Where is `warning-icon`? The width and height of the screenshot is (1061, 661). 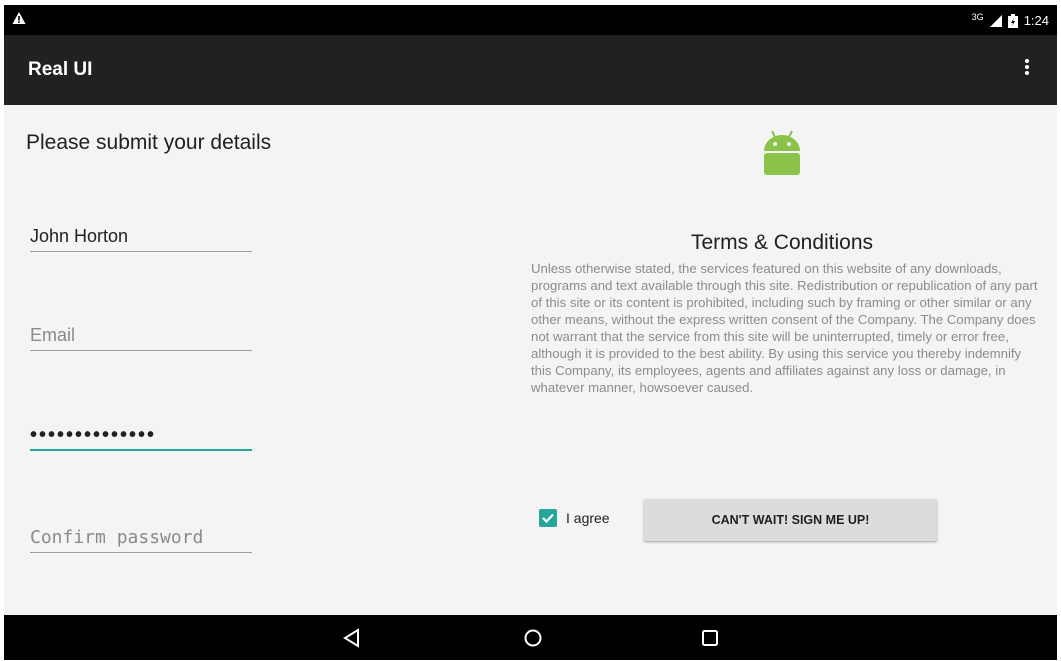
warning-icon is located at coordinates (19, 18).